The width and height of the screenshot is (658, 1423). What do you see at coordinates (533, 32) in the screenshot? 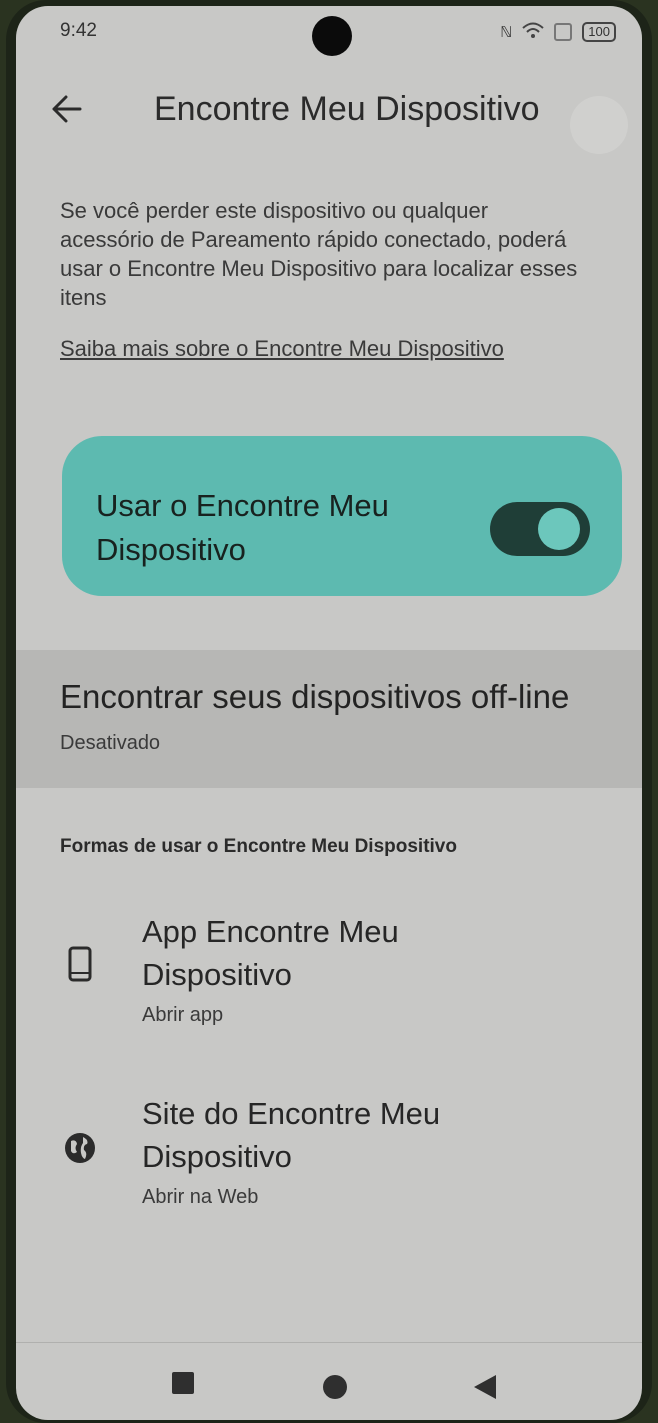
I see `wifi-icon` at bounding box center [533, 32].